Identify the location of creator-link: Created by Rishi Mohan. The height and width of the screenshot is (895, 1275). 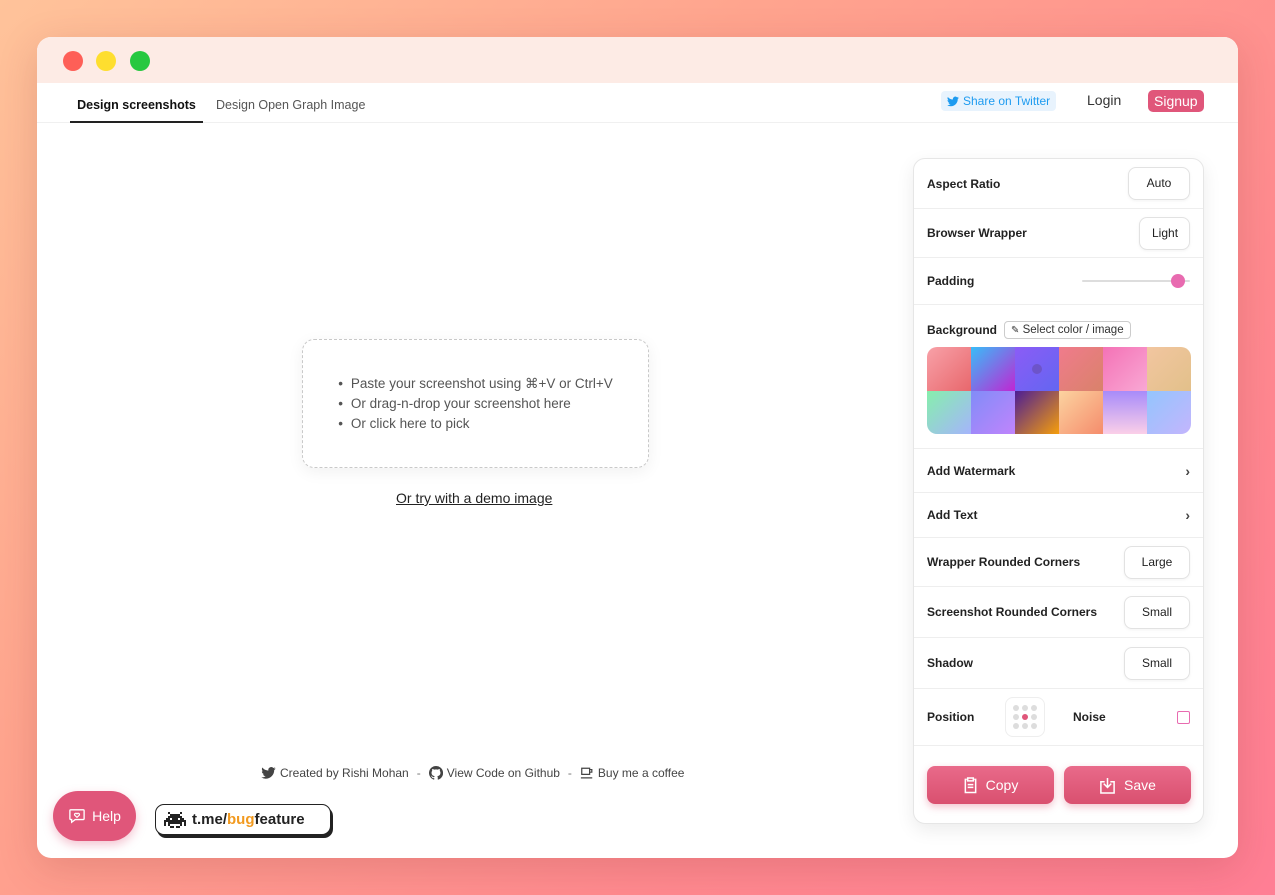
(335, 773).